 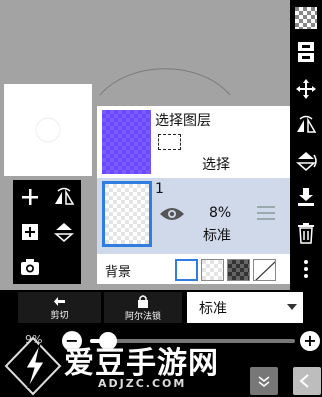 I want to click on alpha-lock-button: 阿尔法锁, so click(x=143, y=307).